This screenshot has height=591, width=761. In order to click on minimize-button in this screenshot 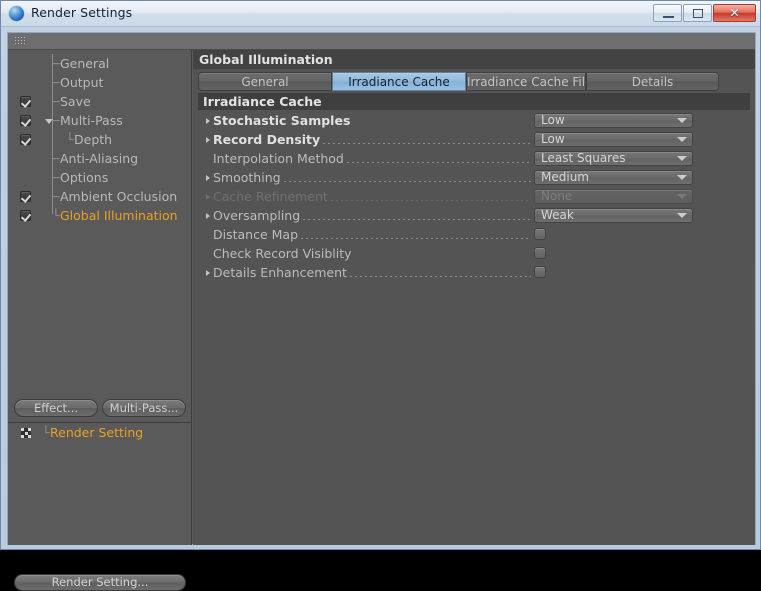, I will do `click(667, 13)`.